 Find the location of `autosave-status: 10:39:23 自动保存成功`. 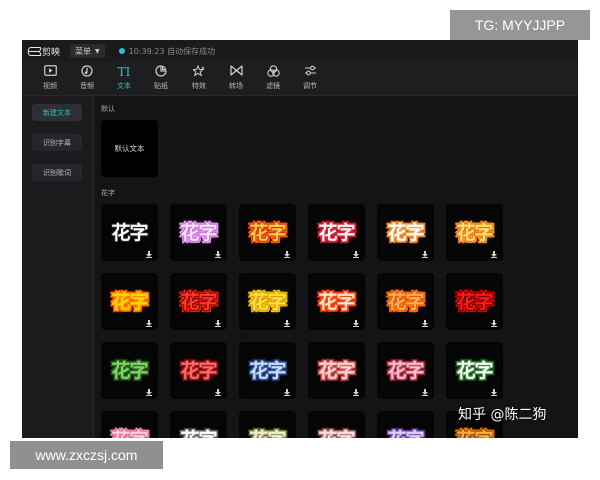

autosave-status: 10:39:23 自动保存成功 is located at coordinates (167, 51).